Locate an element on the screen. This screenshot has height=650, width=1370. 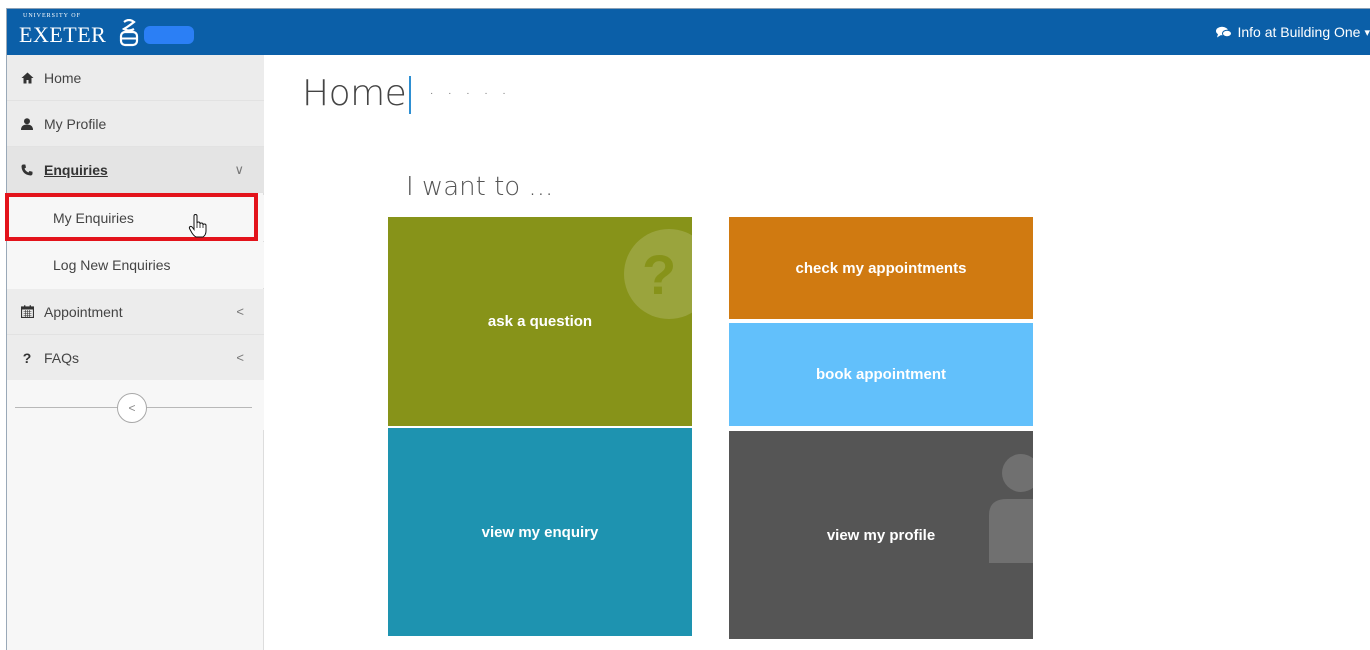
sidebar-item-label: Enquiries is located at coordinates (76, 169).